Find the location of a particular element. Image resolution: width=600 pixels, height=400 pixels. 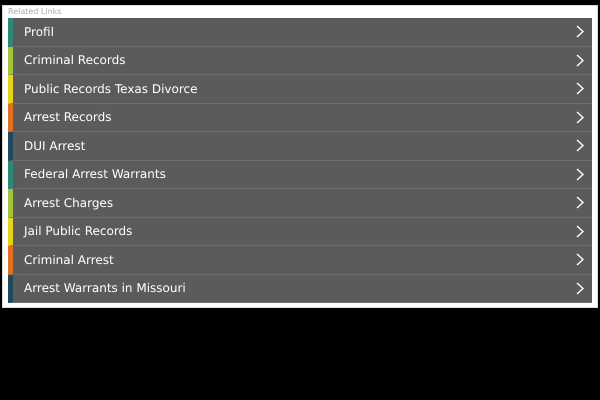

link-row: Arrest Charges is located at coordinates (300, 203).